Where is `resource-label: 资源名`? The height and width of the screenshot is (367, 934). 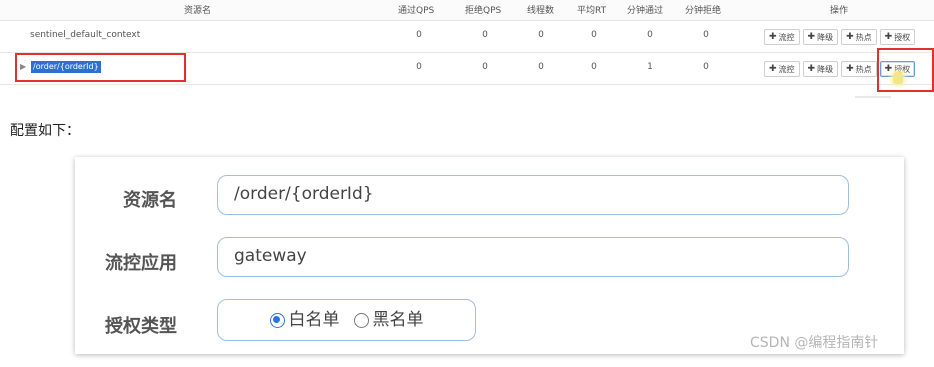 resource-label: 资源名 is located at coordinates (150, 200).